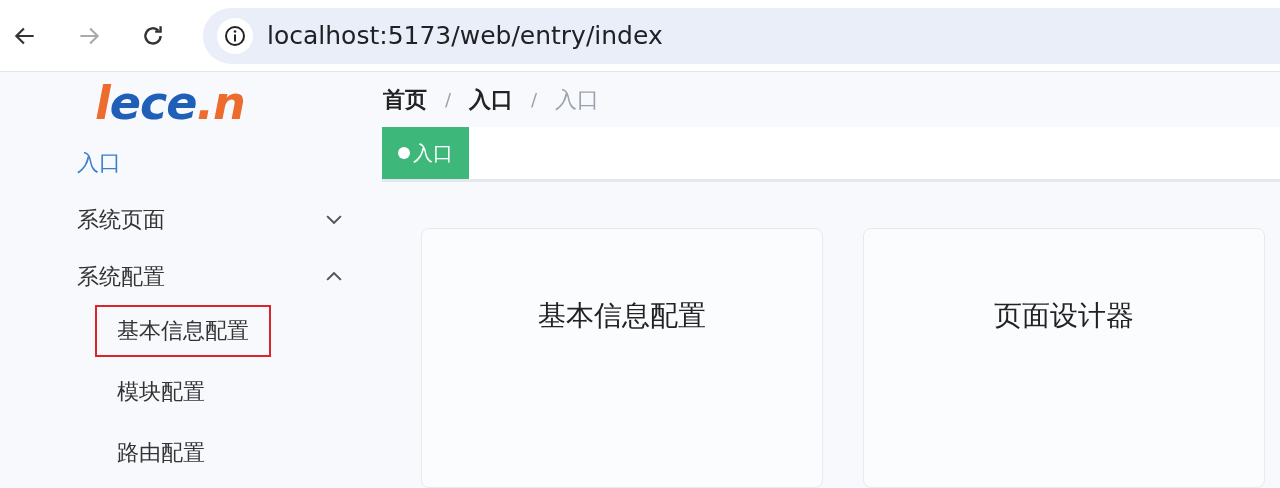  What do you see at coordinates (209, 219) in the screenshot?
I see `menu-item: 系统页面` at bounding box center [209, 219].